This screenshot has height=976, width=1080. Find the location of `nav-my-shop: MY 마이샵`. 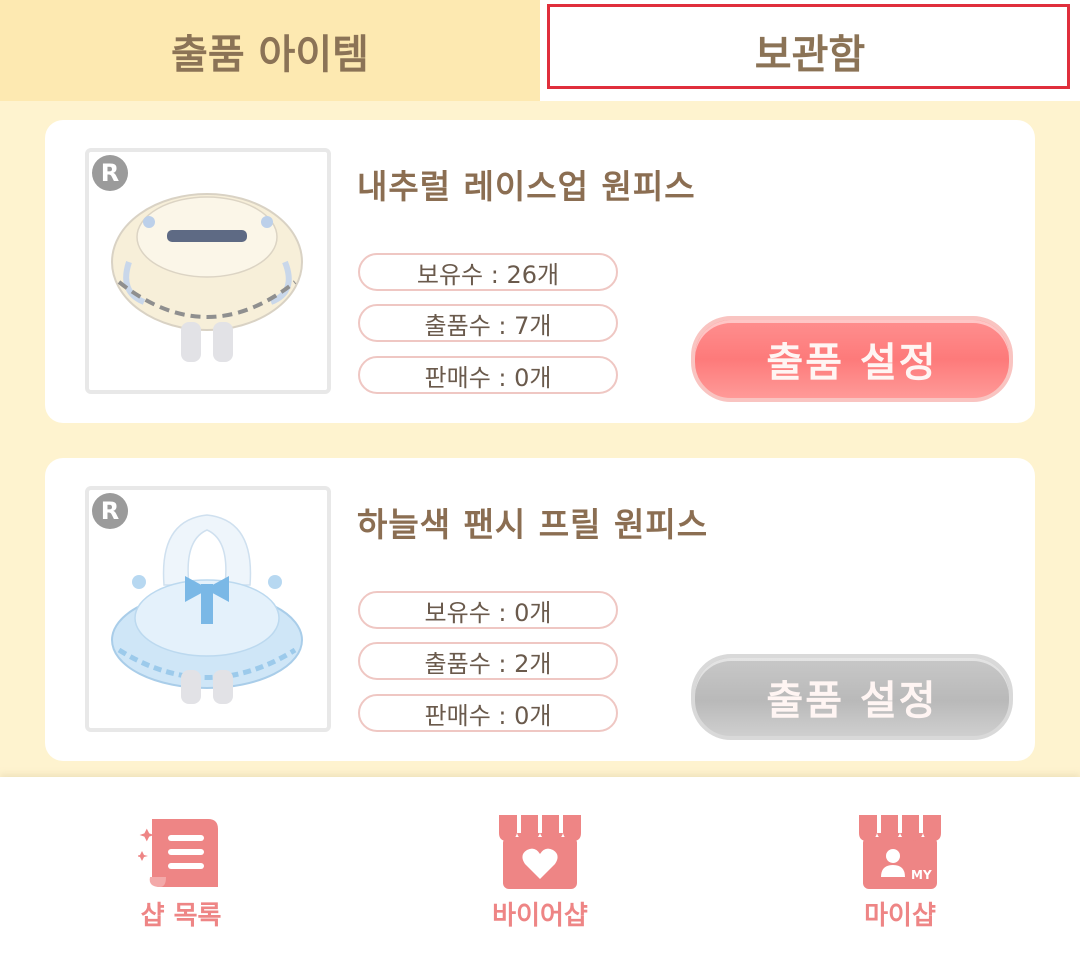

nav-my-shop: MY 마이샵 is located at coordinates (900, 876).